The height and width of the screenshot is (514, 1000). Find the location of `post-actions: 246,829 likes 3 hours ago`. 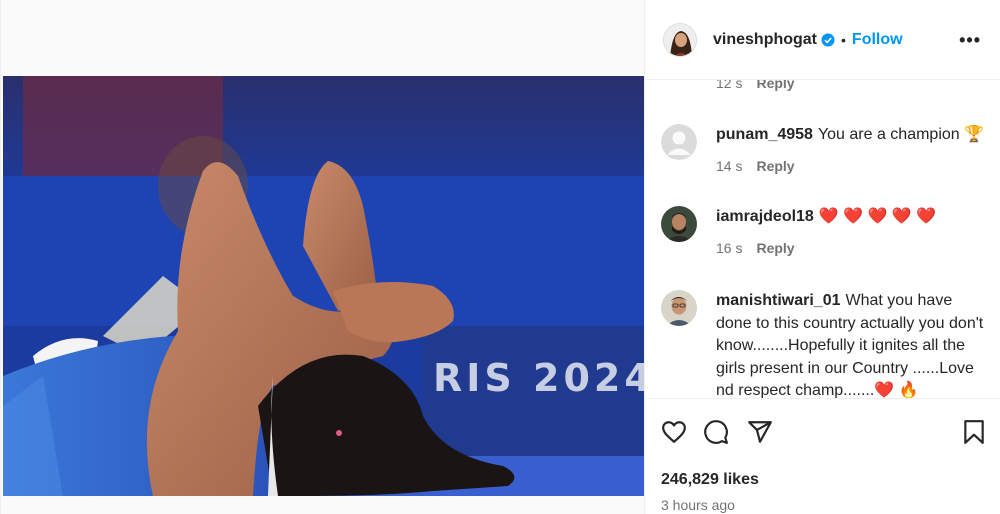

post-actions: 246,829 likes 3 hours ago is located at coordinates (822, 456).